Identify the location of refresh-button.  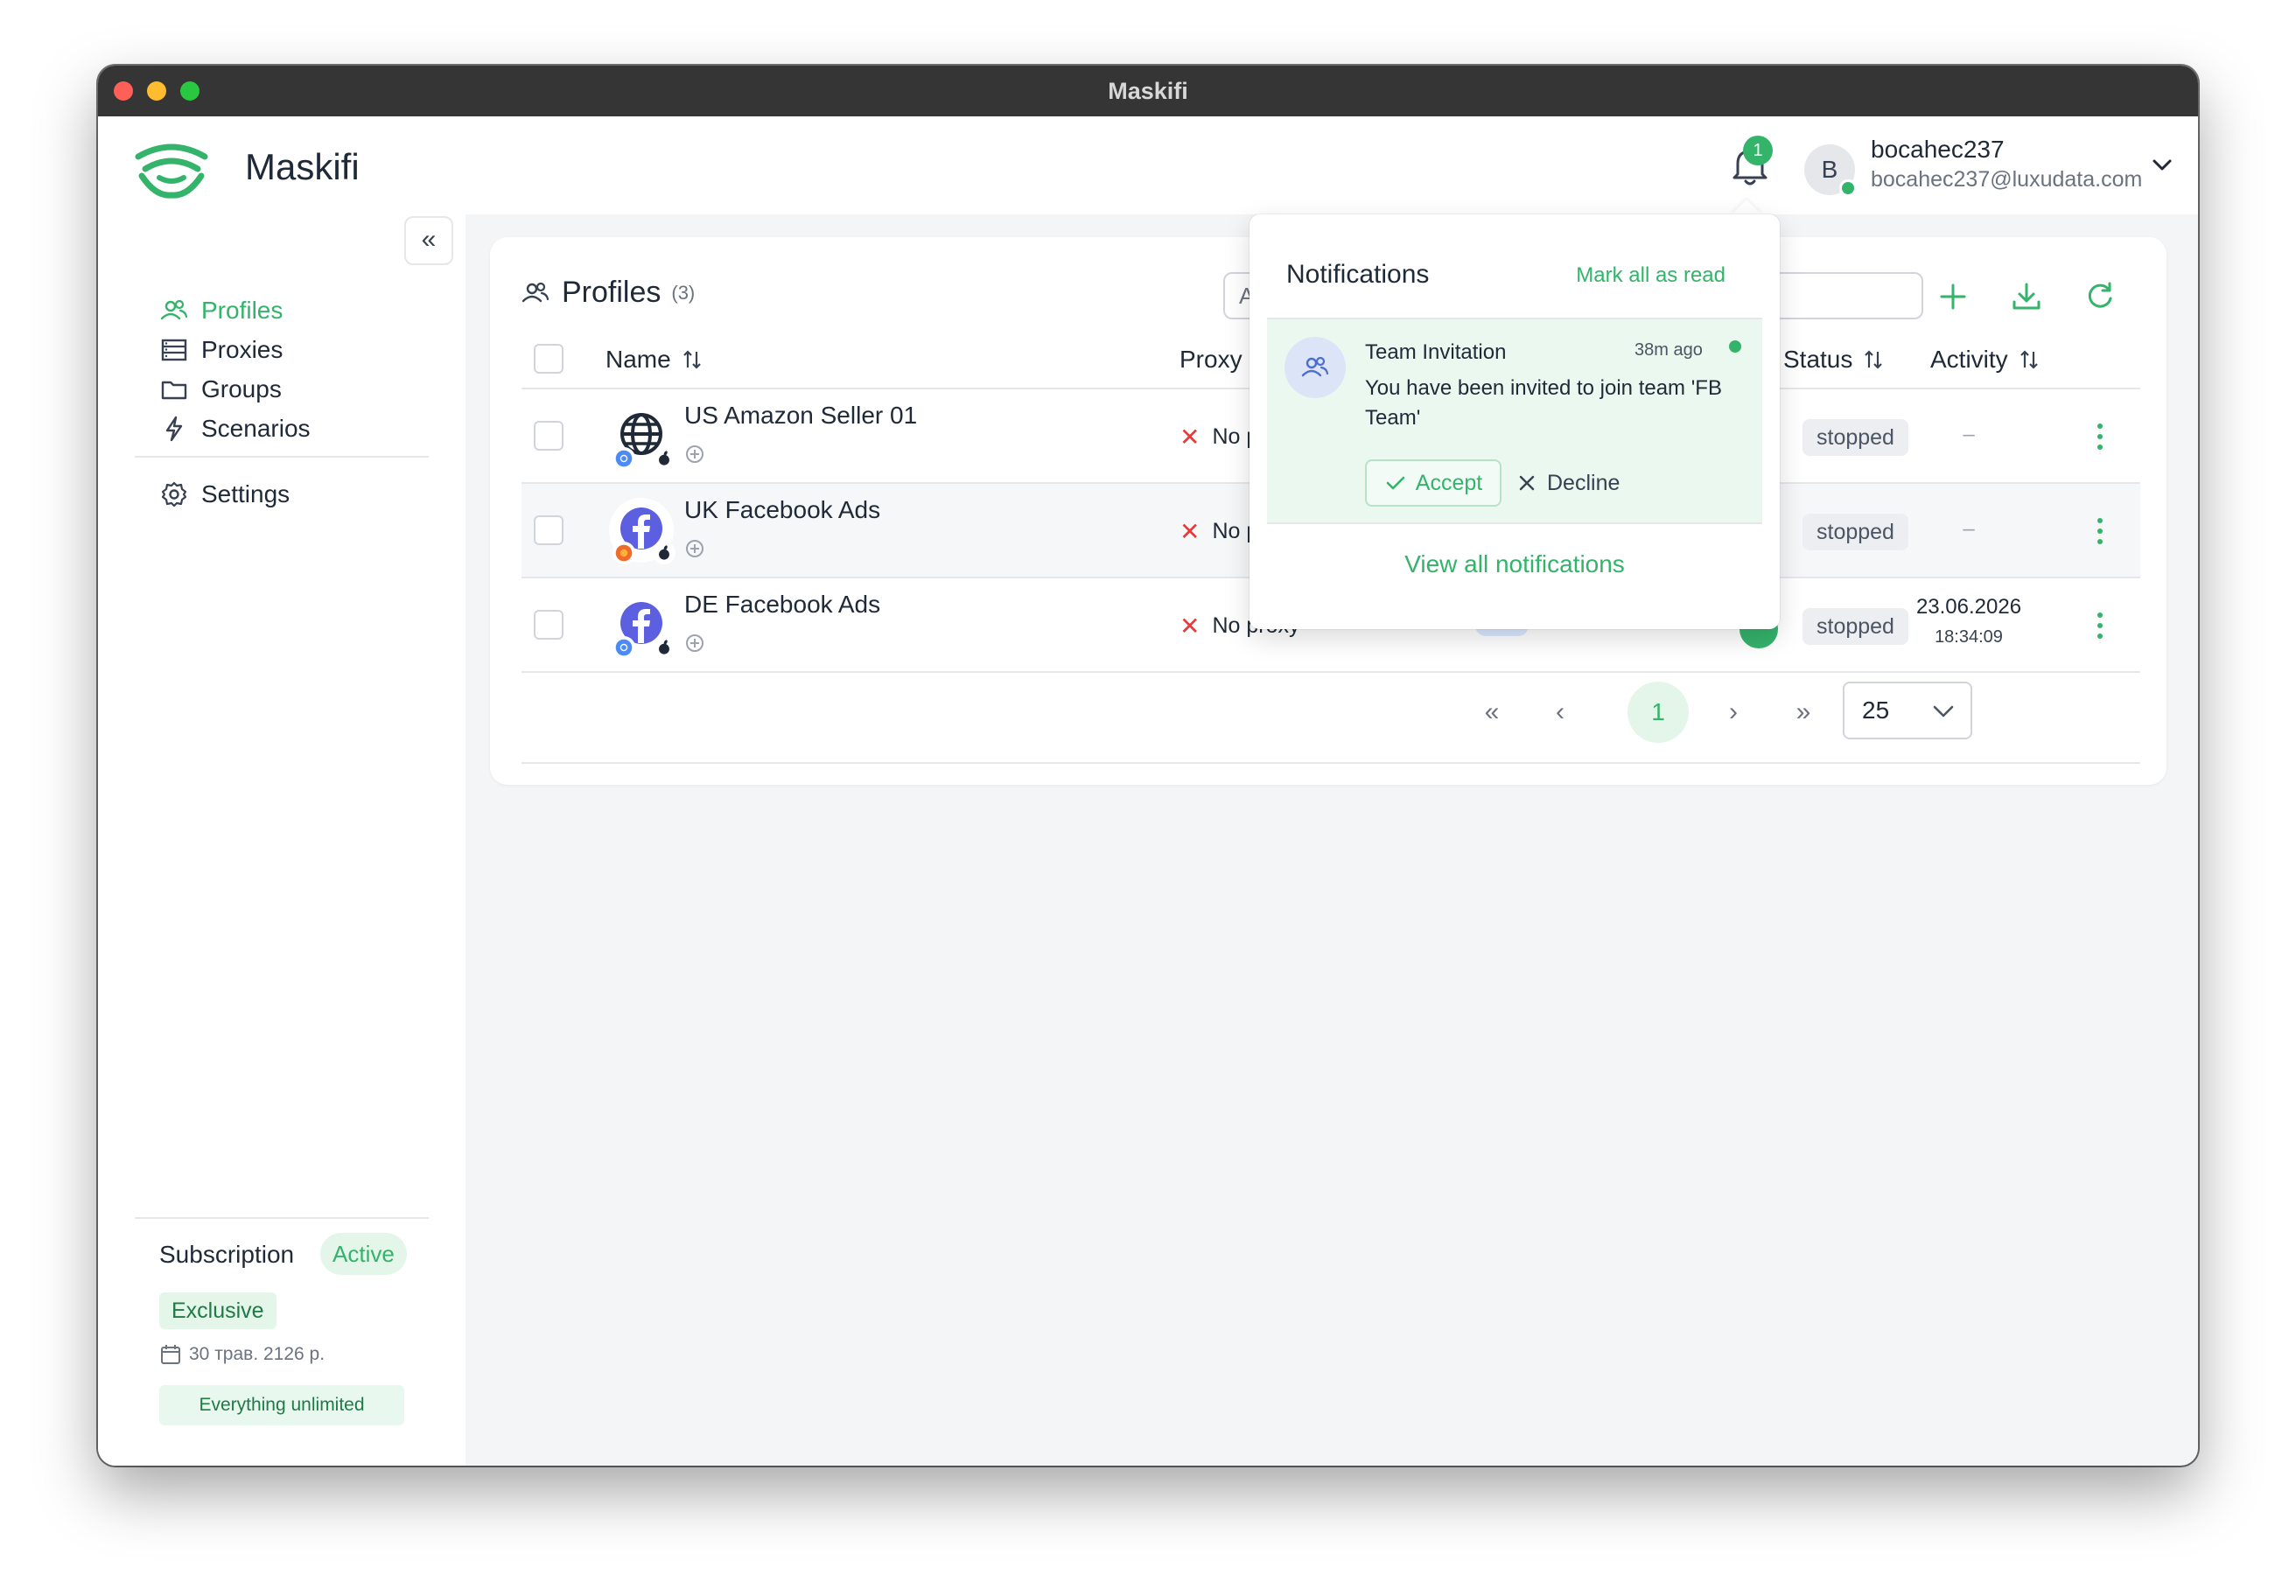
(2100, 296).